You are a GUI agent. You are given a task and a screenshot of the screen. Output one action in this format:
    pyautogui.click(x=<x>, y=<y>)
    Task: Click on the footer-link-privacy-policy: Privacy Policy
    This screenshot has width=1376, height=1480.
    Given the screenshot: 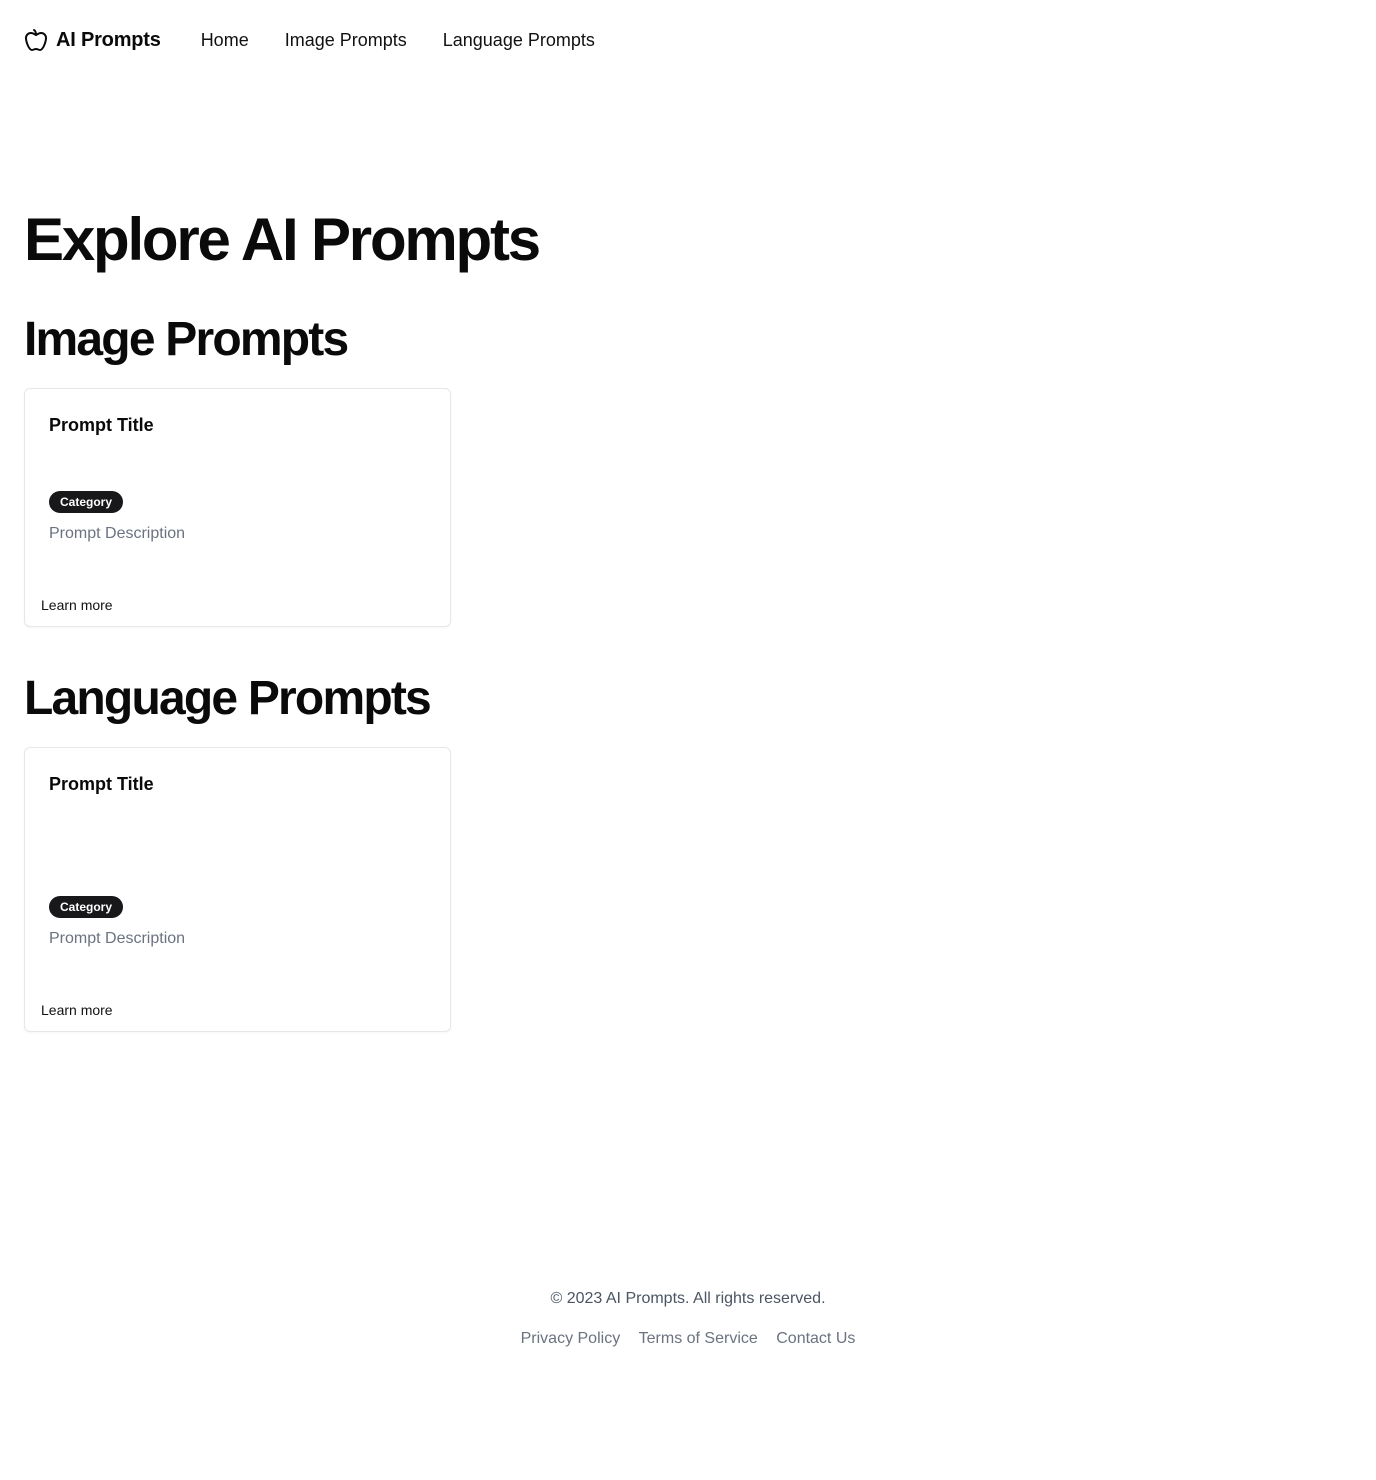 What is the action you would take?
    pyautogui.click(x=571, y=1338)
    